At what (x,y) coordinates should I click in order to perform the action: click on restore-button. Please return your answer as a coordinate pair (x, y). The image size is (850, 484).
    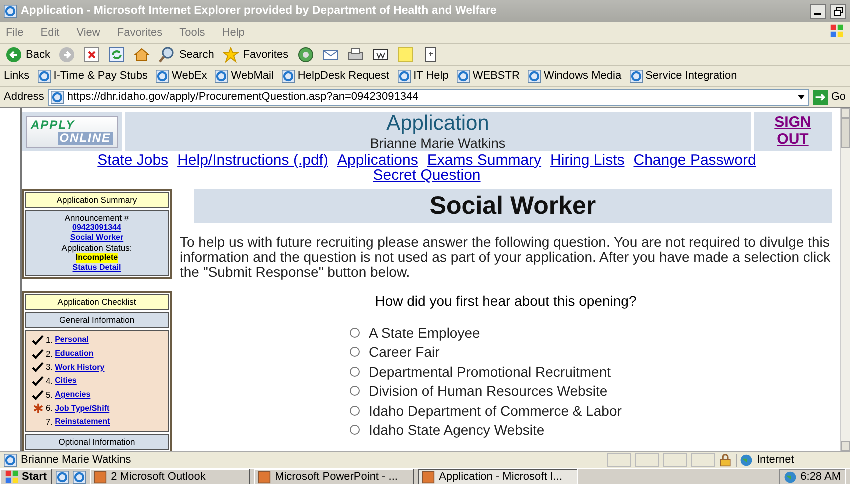
    Looking at the image, I should click on (838, 11).